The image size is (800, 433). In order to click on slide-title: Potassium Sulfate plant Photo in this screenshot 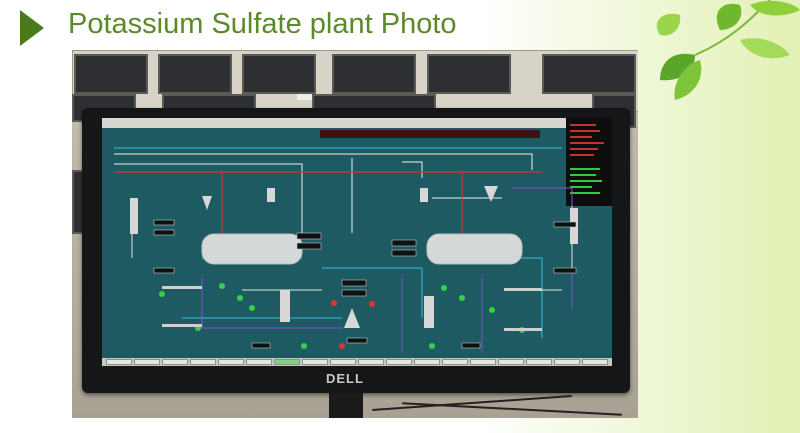, I will do `click(262, 24)`.